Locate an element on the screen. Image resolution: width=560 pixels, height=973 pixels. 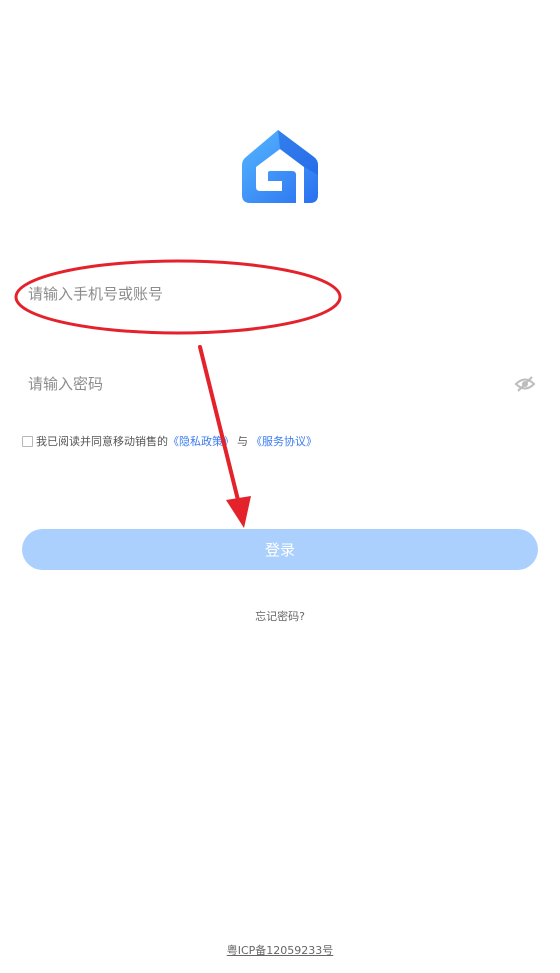
account-field is located at coordinates (283, 294).